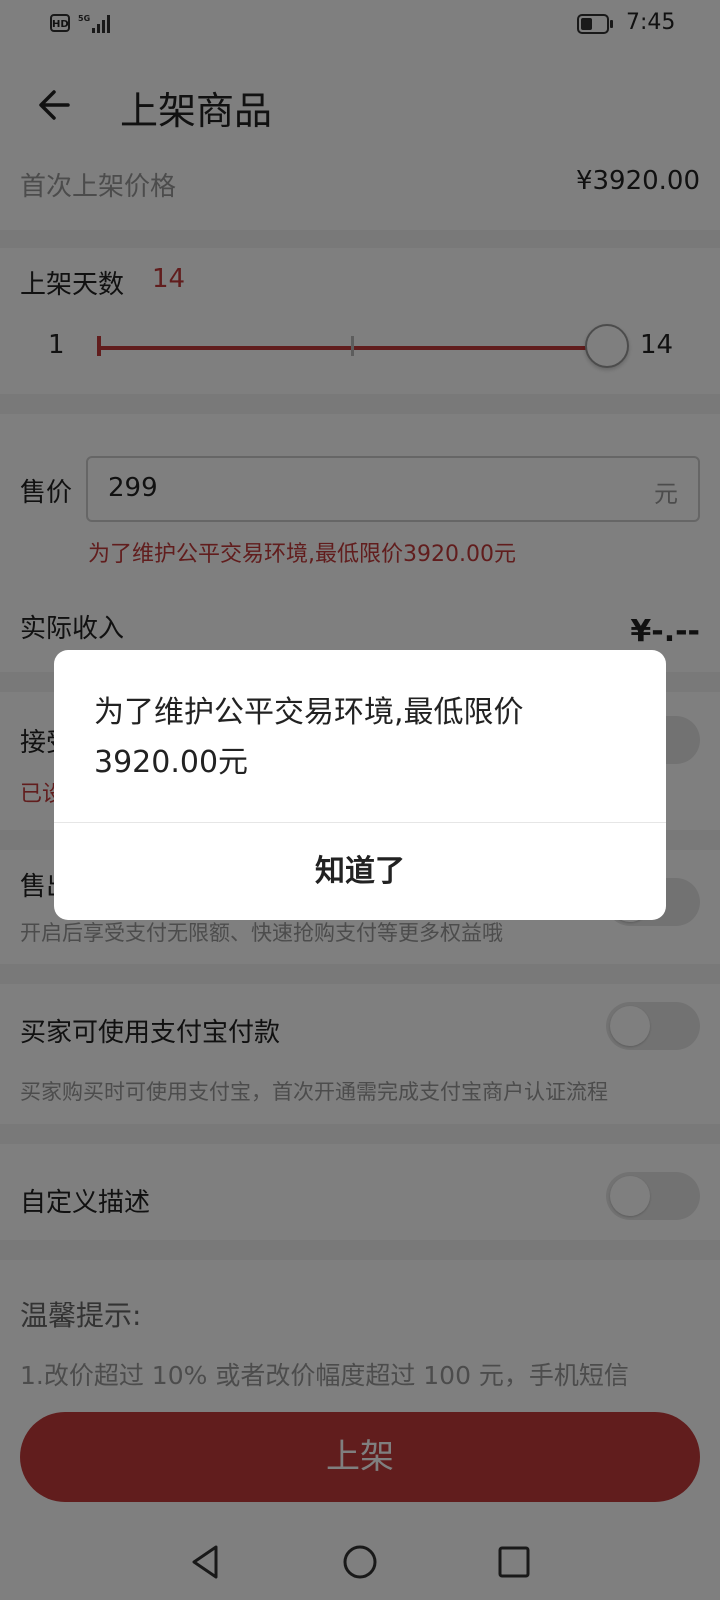  What do you see at coordinates (309, 737) in the screenshot?
I see `dialog-message: 为了维护公平交易环境,最低限价3920.00元` at bounding box center [309, 737].